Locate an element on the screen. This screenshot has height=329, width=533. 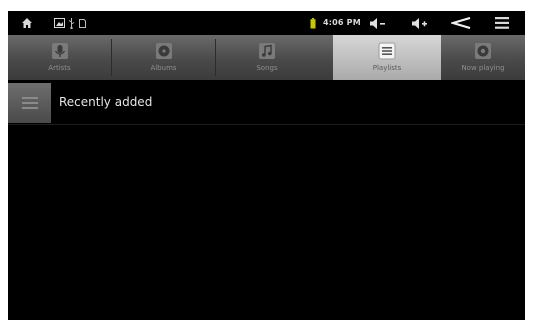
tab-playlists: Playlists is located at coordinates (387, 57).